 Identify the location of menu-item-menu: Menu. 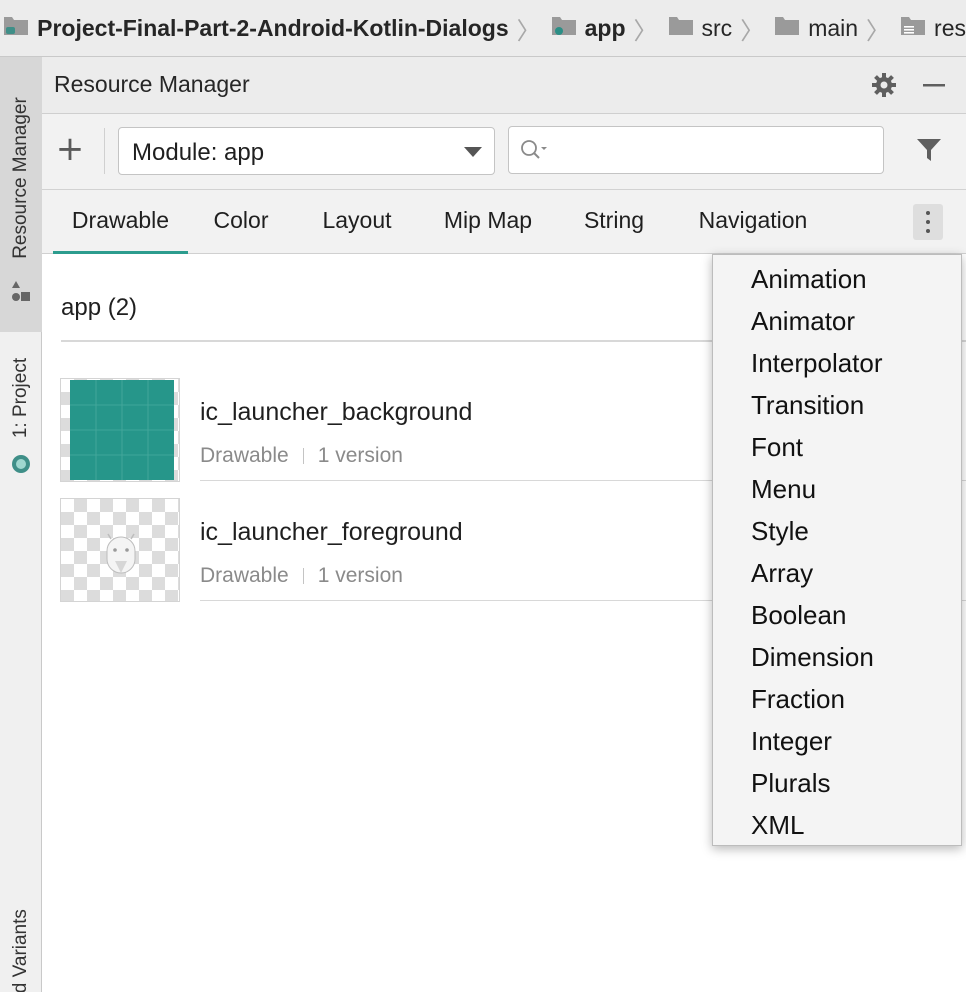
(837, 489).